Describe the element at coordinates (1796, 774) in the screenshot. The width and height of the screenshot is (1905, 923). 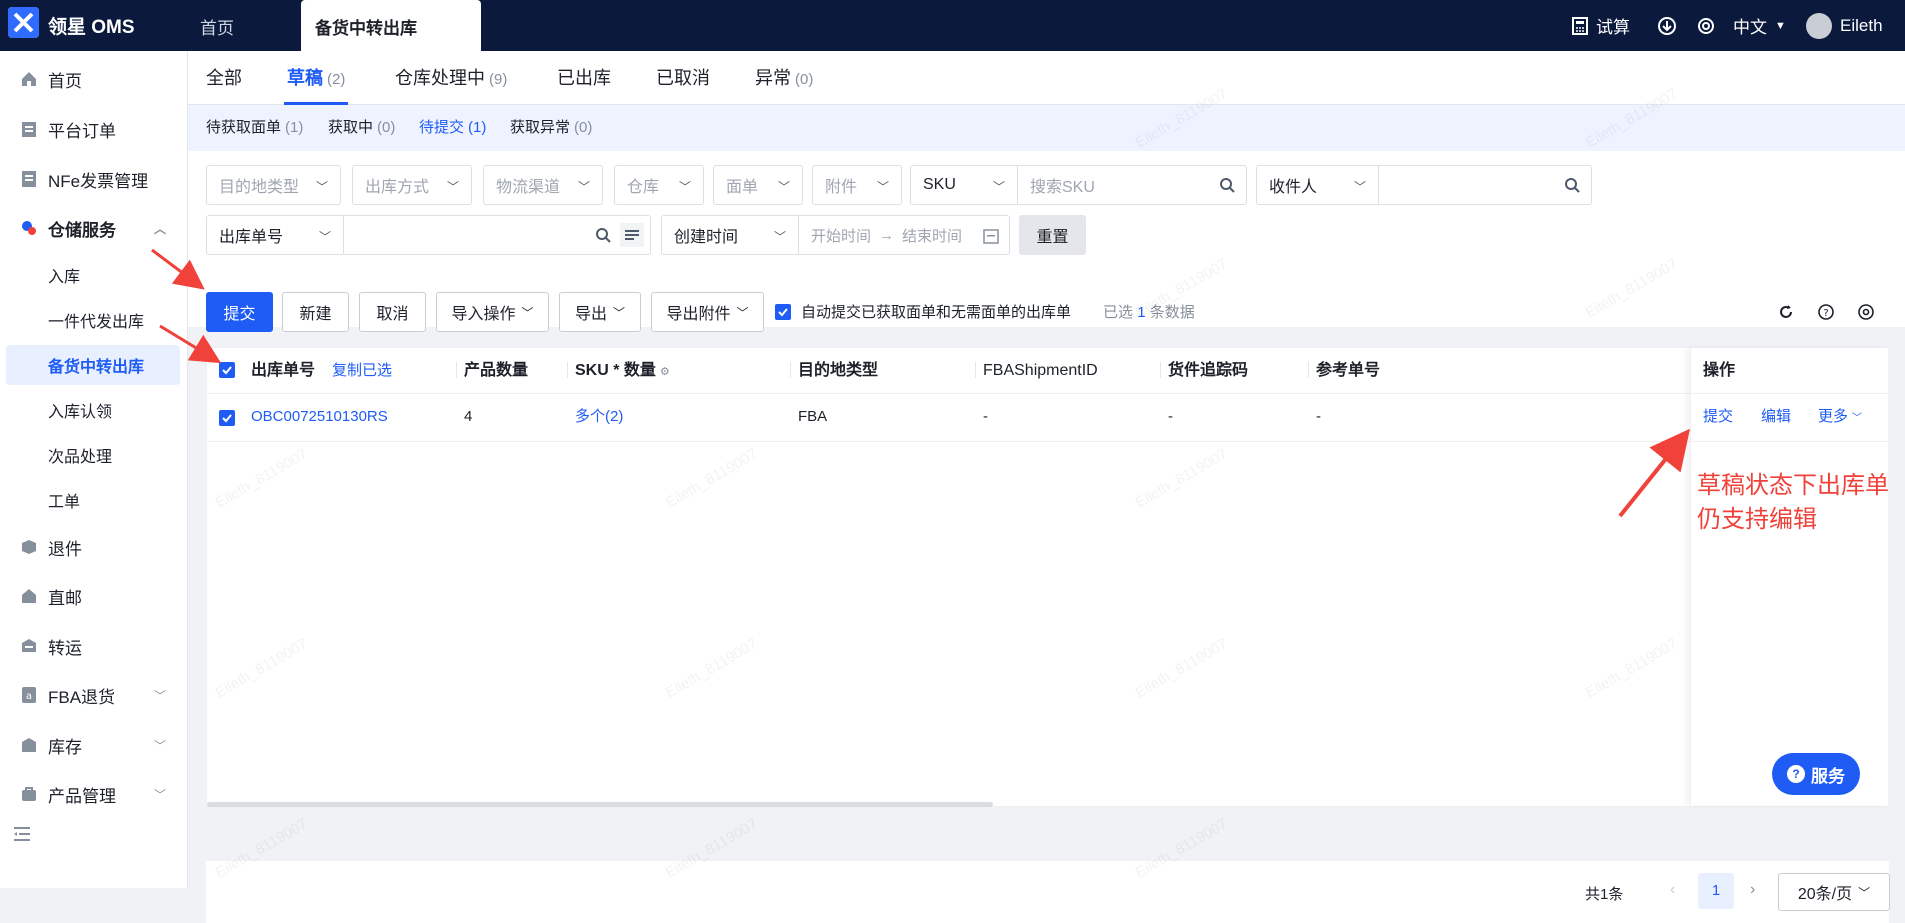
I see `help-circle-icon: ?` at that location.